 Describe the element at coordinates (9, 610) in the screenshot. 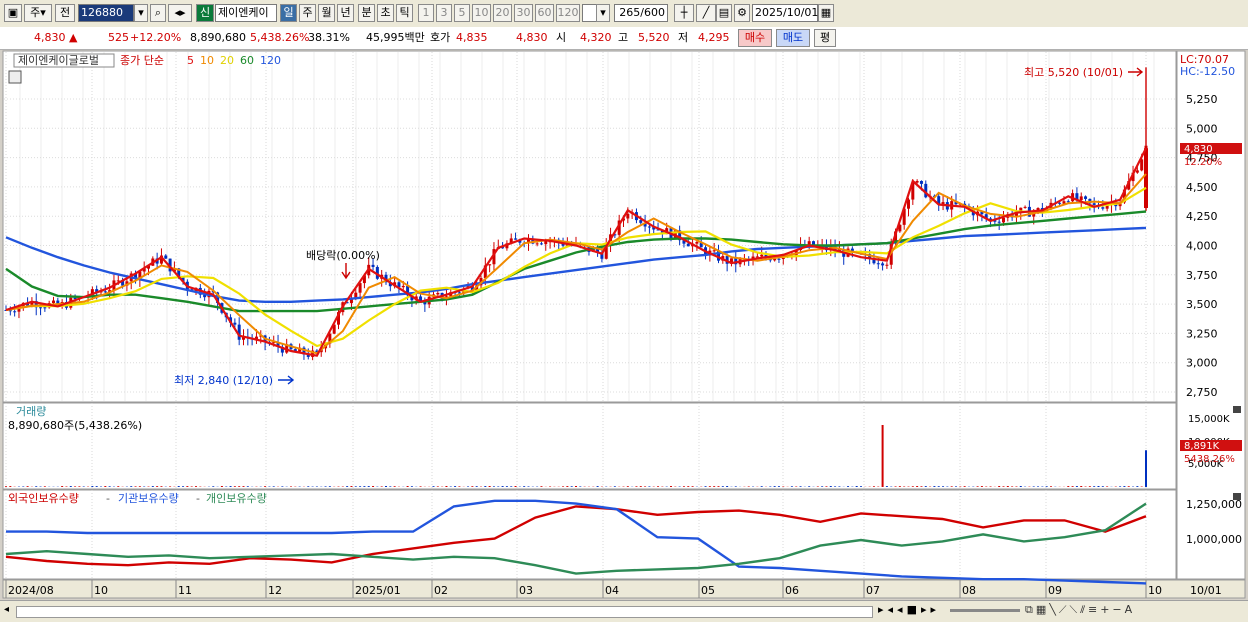

I see `scroll-left-icon: ◂` at that location.